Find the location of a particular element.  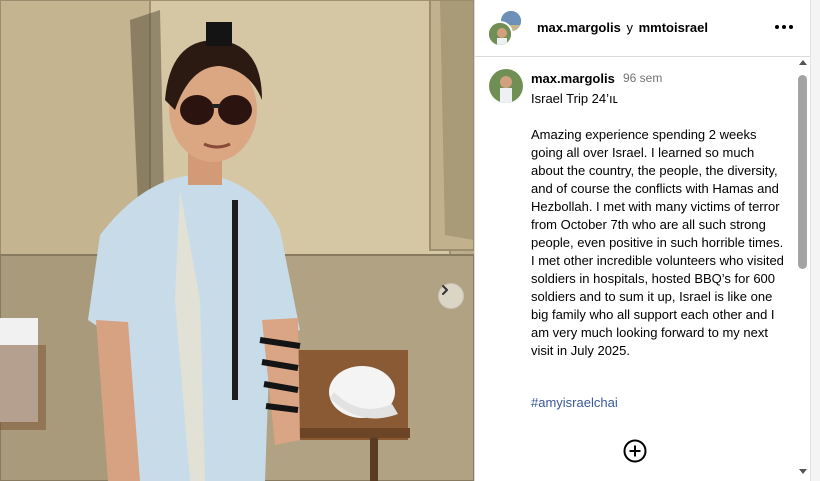

caption-title: Israel Trip 24’ıʟ is located at coordinates (574, 98).